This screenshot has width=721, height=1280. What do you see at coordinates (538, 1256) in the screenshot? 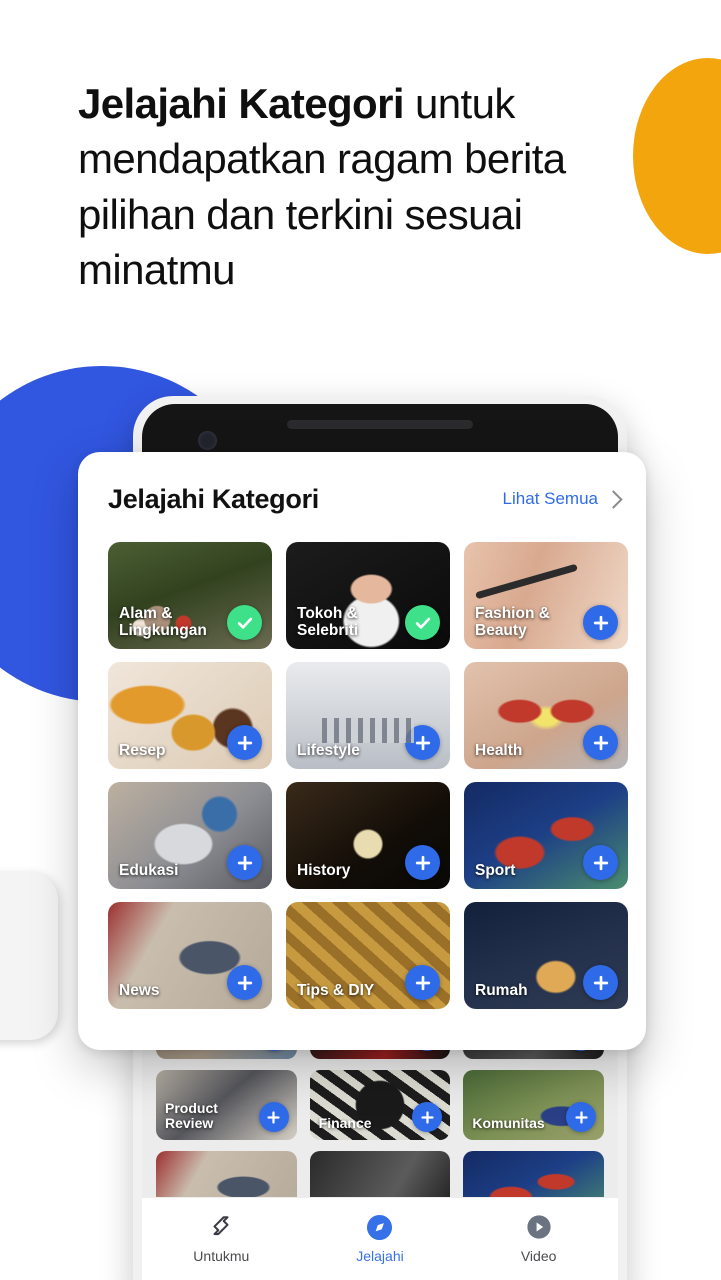
I see `nav-item-label: Video` at bounding box center [538, 1256].